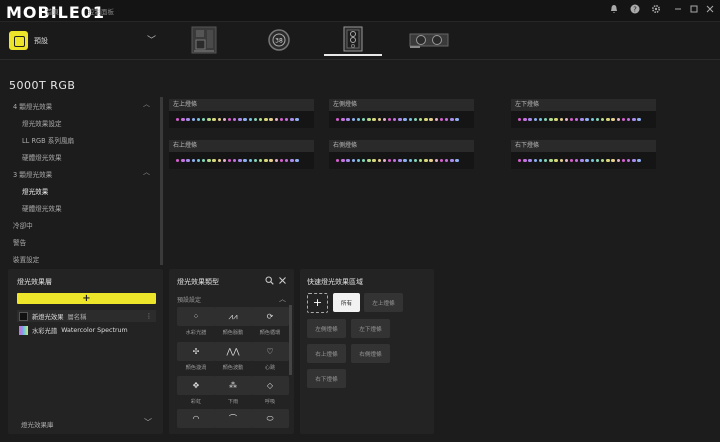 This screenshot has width=720, height=442. I want to click on zone-right-bottom: 右下燈條, so click(326, 378).